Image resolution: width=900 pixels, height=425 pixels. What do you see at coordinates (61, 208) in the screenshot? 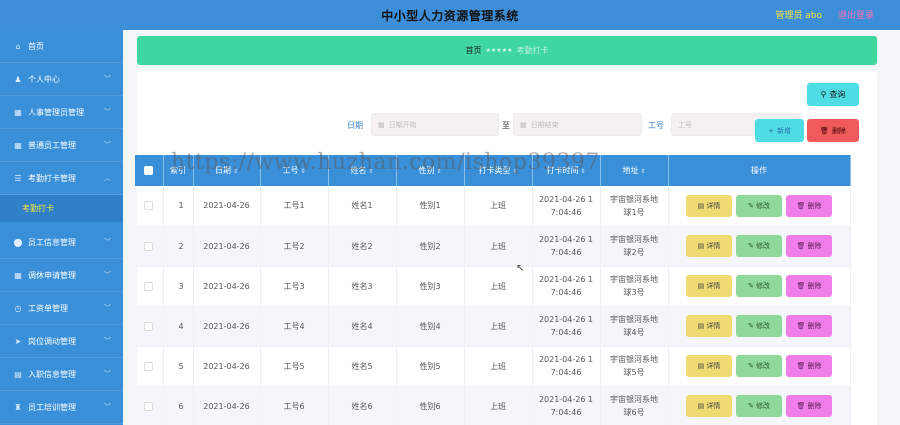
I see `sidebar-subitem-attendance-punch: 考勤打卡` at bounding box center [61, 208].